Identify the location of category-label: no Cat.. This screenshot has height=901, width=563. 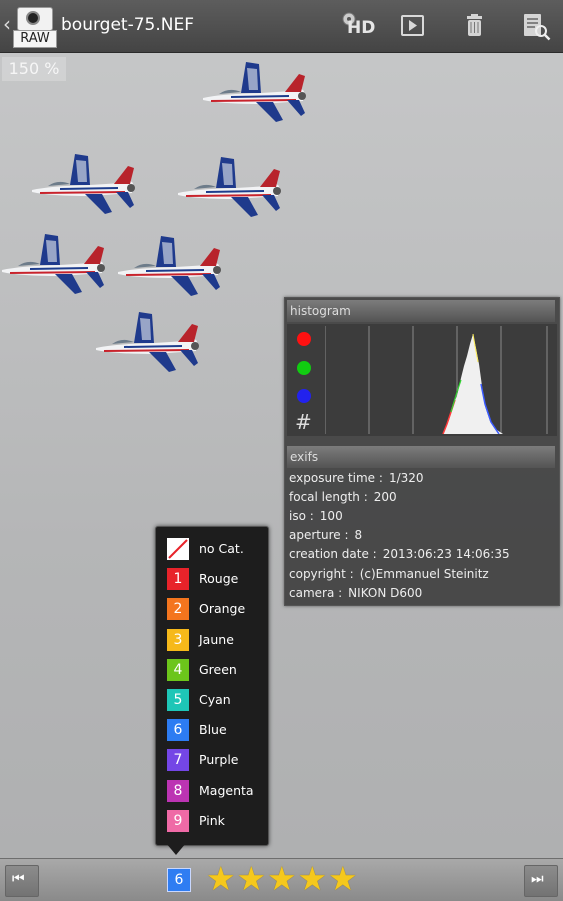
(221, 548).